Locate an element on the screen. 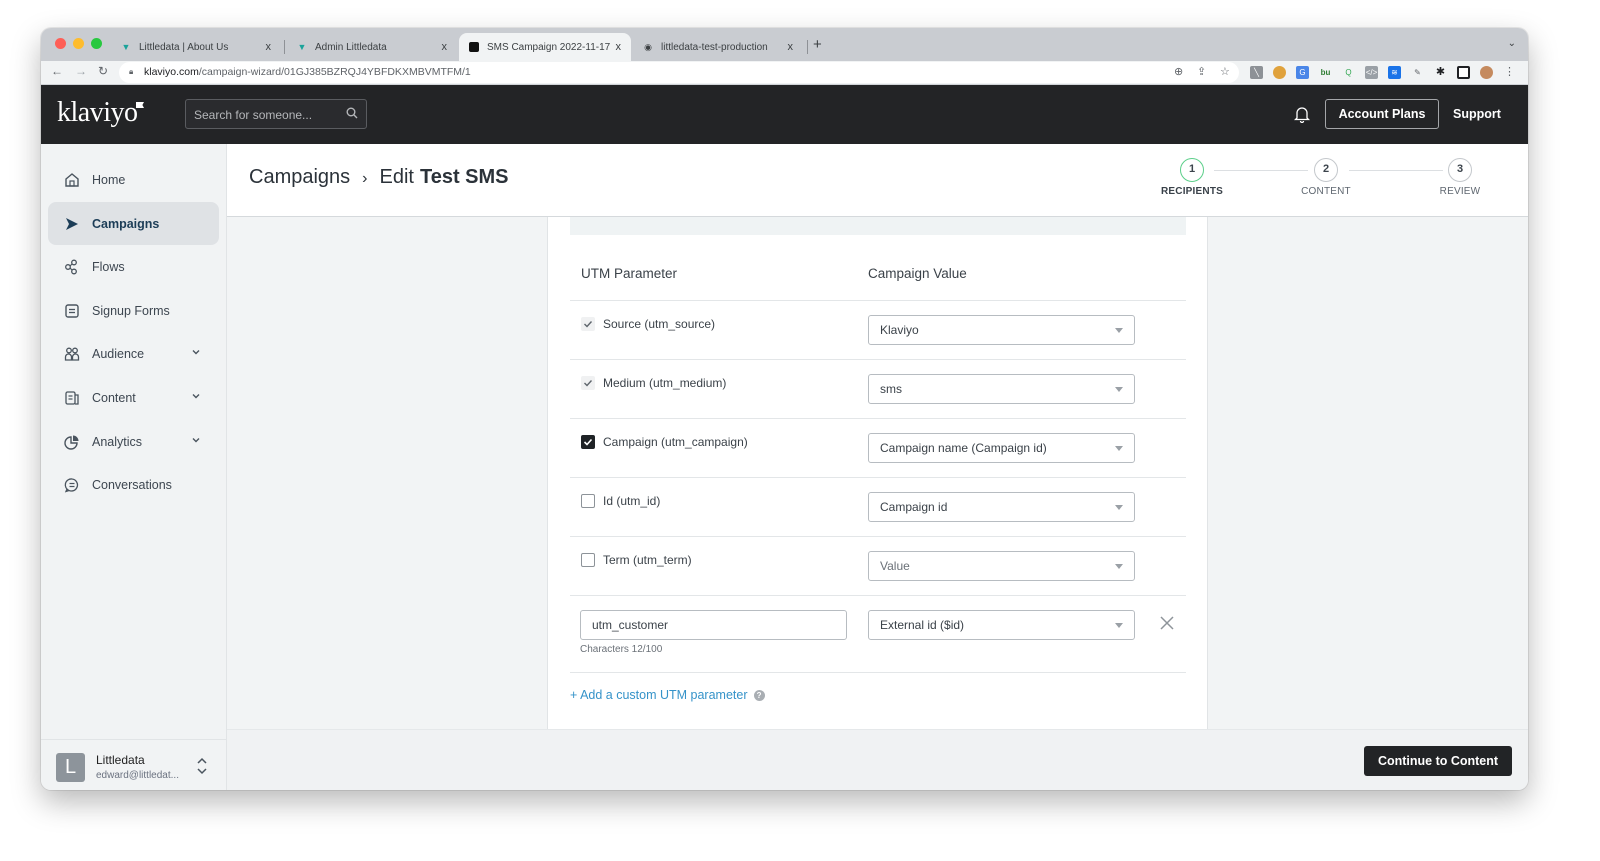 Image resolution: width=1600 pixels, height=861 pixels. translate-extension-icon: G is located at coordinates (1302, 72).